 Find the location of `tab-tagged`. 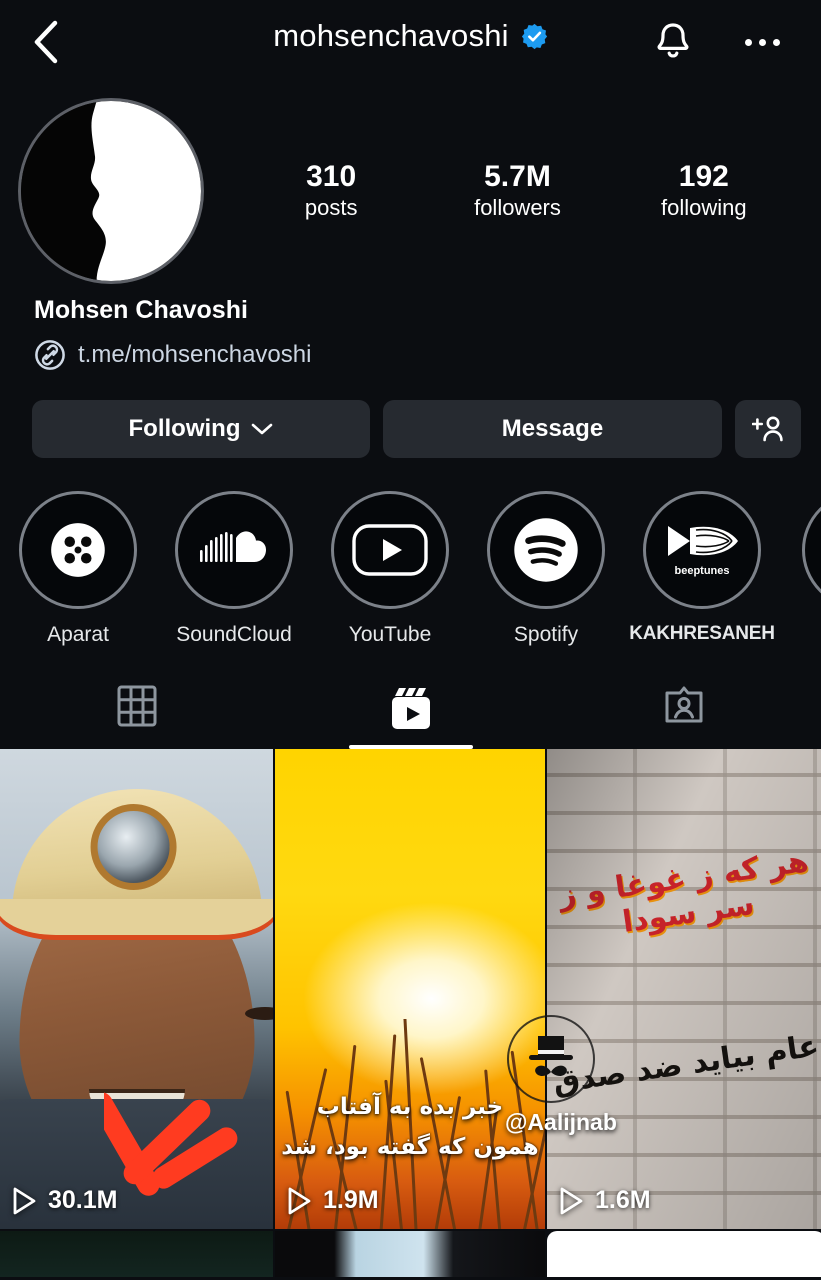

tab-tagged is located at coordinates (684, 710).